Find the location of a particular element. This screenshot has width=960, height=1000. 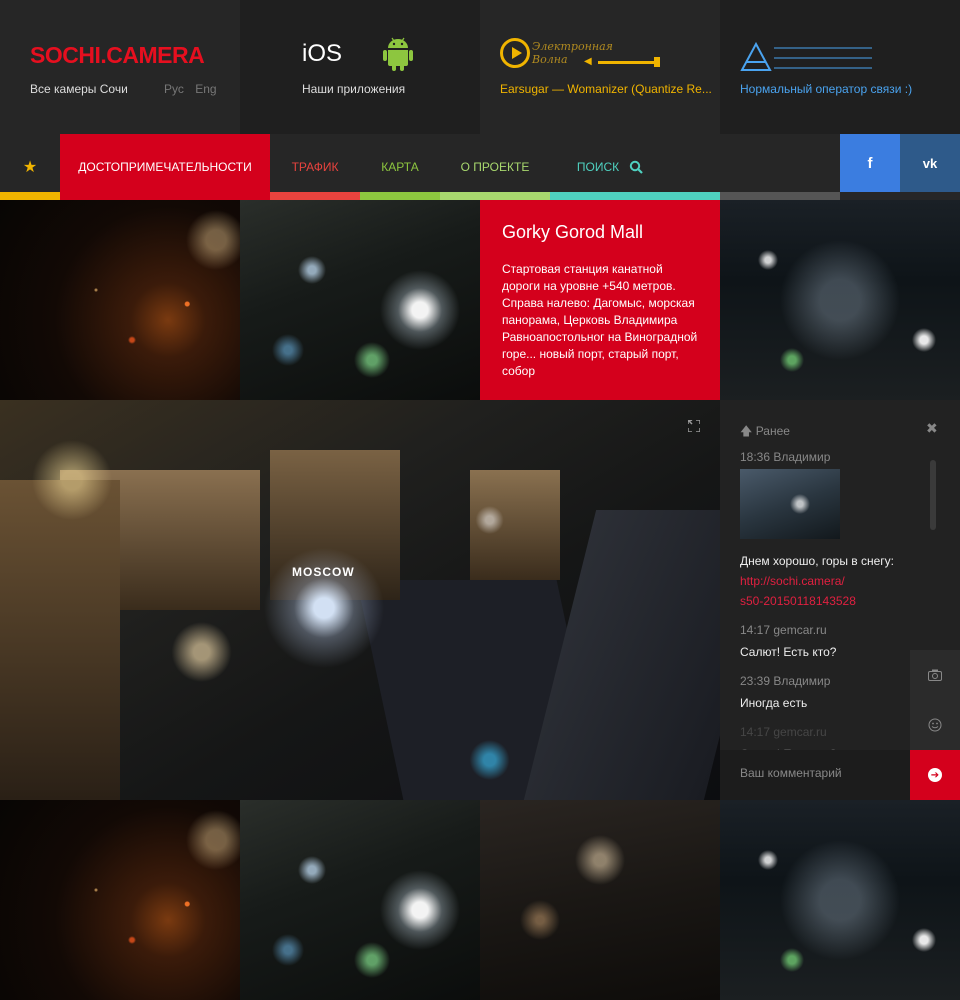

send-arrow-icon: ➔ is located at coordinates (935, 775).